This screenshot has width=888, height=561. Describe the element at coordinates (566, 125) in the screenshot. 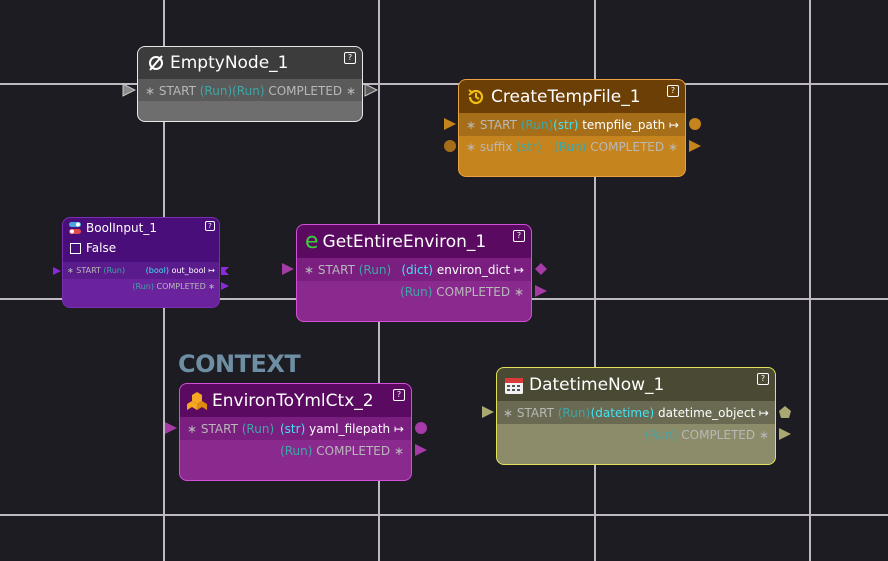

I see `tempfile-path-type: (str)` at that location.